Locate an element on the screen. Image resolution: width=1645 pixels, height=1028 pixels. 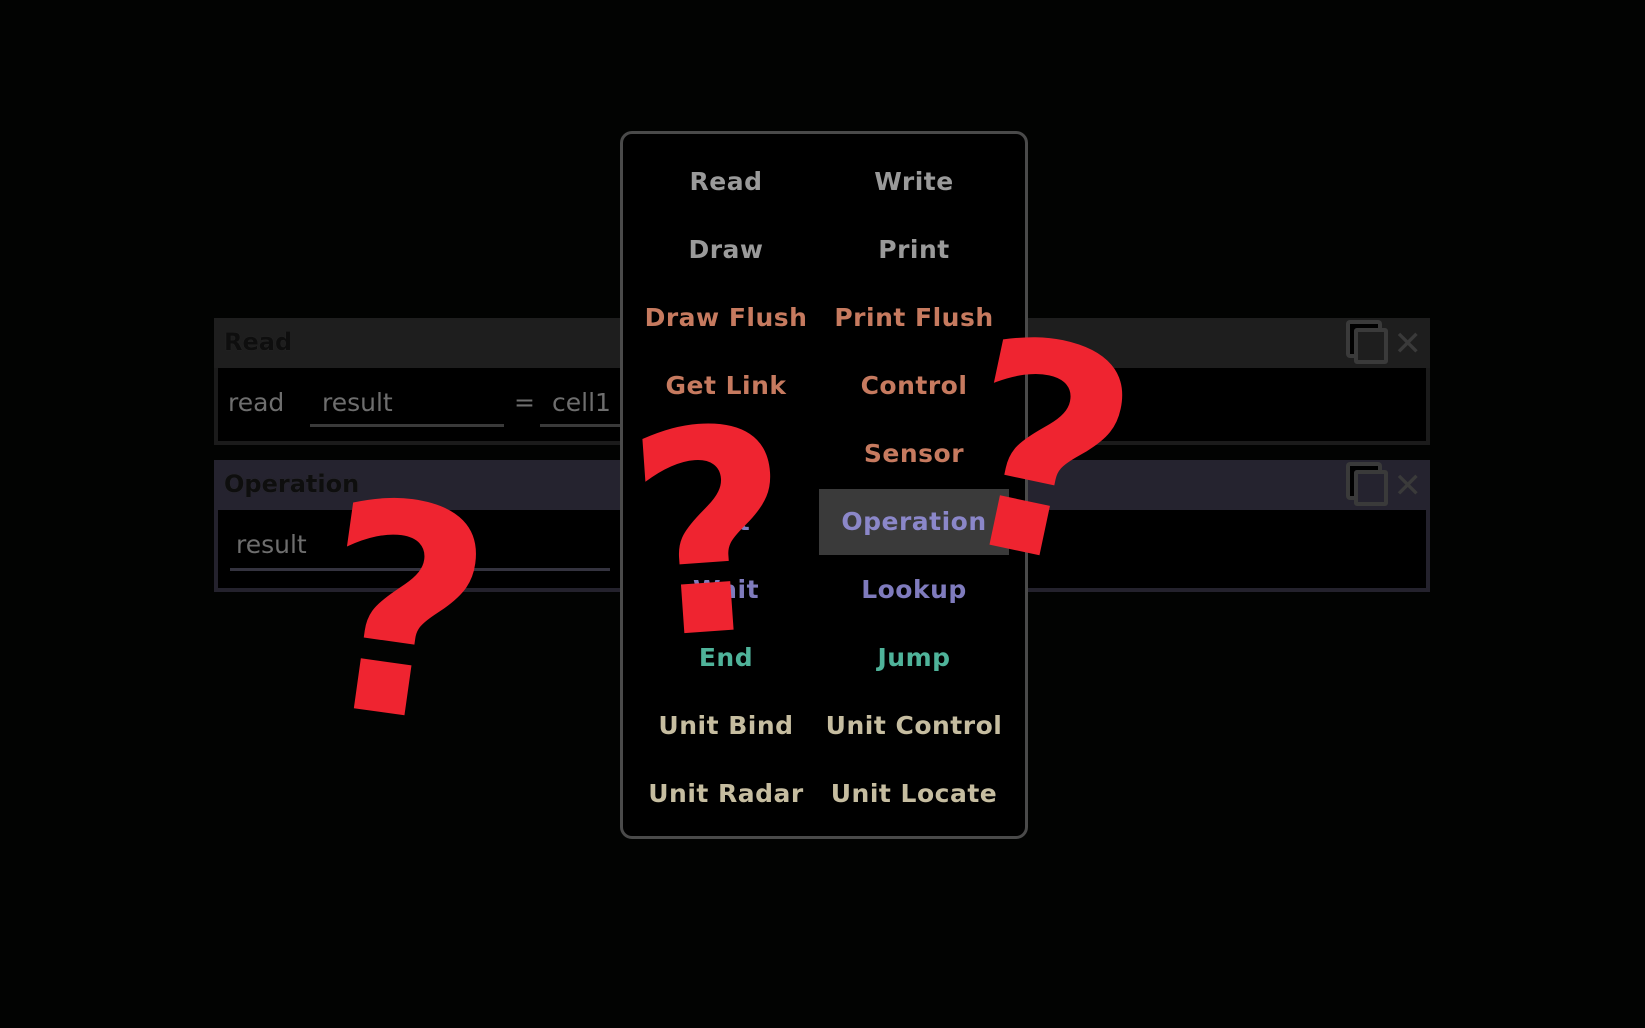
menu-item-jump: Jump is located at coordinates (914, 658).